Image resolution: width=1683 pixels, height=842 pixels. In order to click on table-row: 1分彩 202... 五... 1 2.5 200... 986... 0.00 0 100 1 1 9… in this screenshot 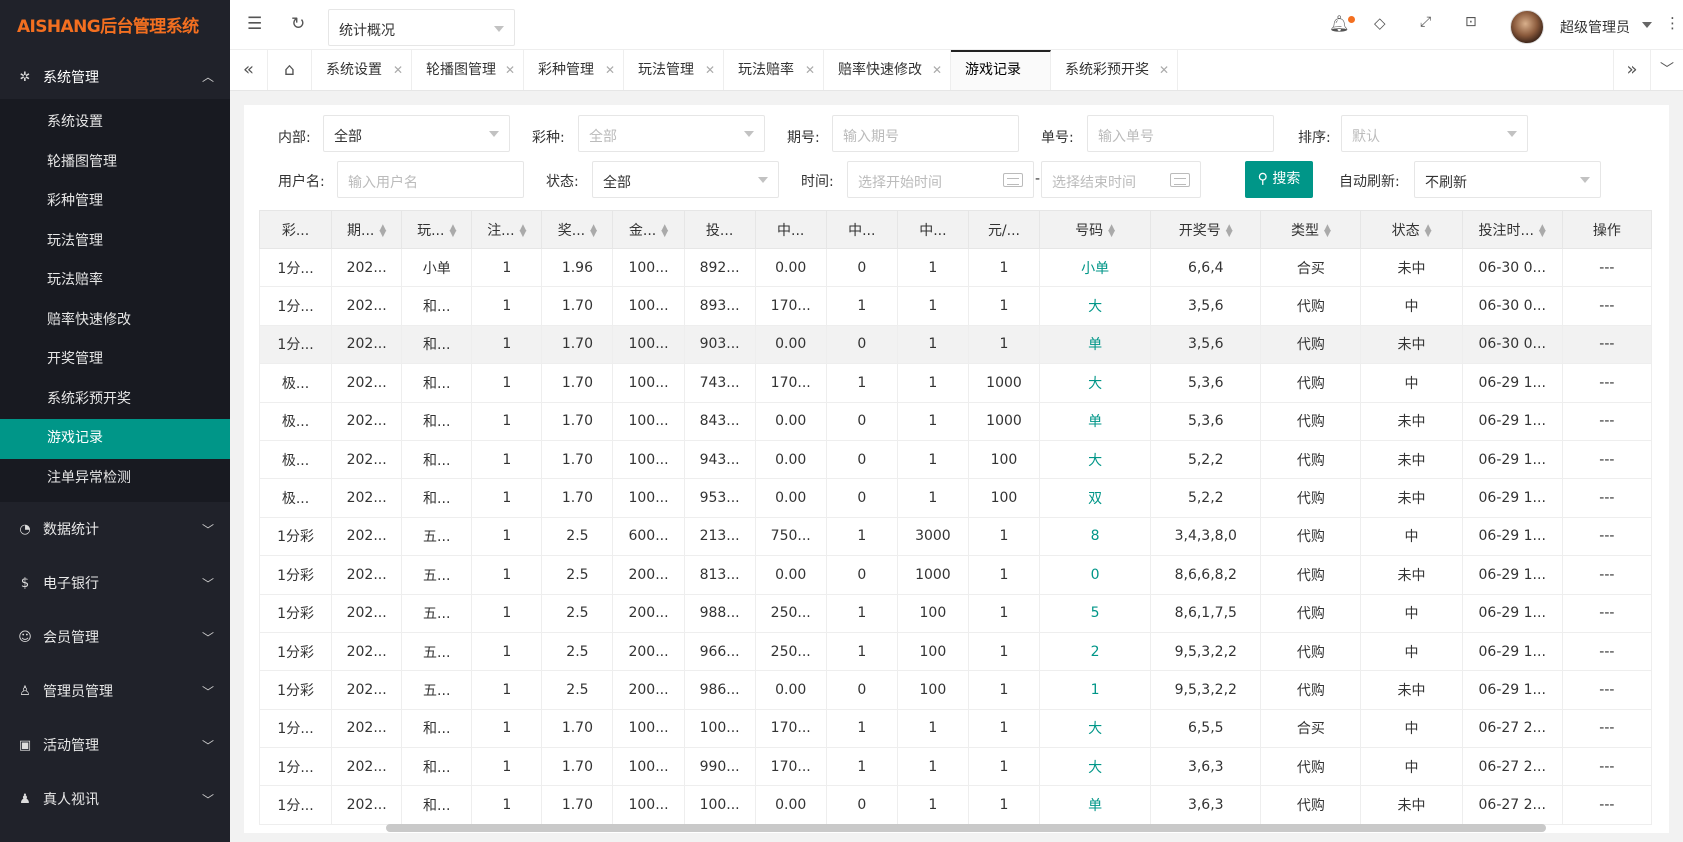, I will do `click(955, 690)`.